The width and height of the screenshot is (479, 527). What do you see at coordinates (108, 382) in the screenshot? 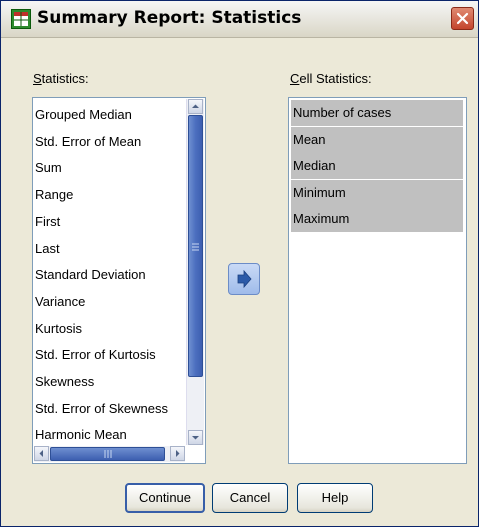
I see `statistics-list-item: Skewness` at bounding box center [108, 382].